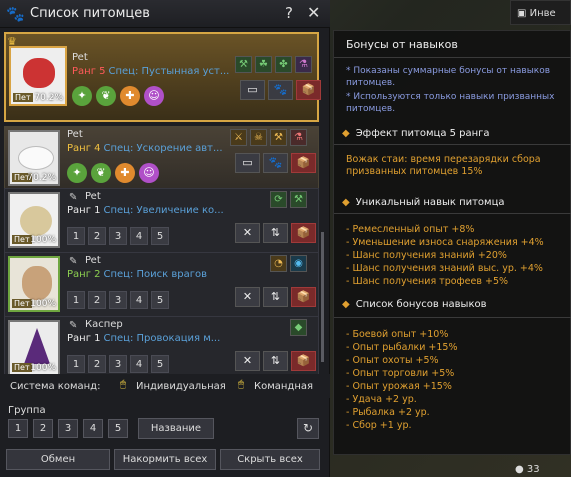  Describe the element at coordinates (93, 196) in the screenshot. I see `pet-name: Pet` at that location.